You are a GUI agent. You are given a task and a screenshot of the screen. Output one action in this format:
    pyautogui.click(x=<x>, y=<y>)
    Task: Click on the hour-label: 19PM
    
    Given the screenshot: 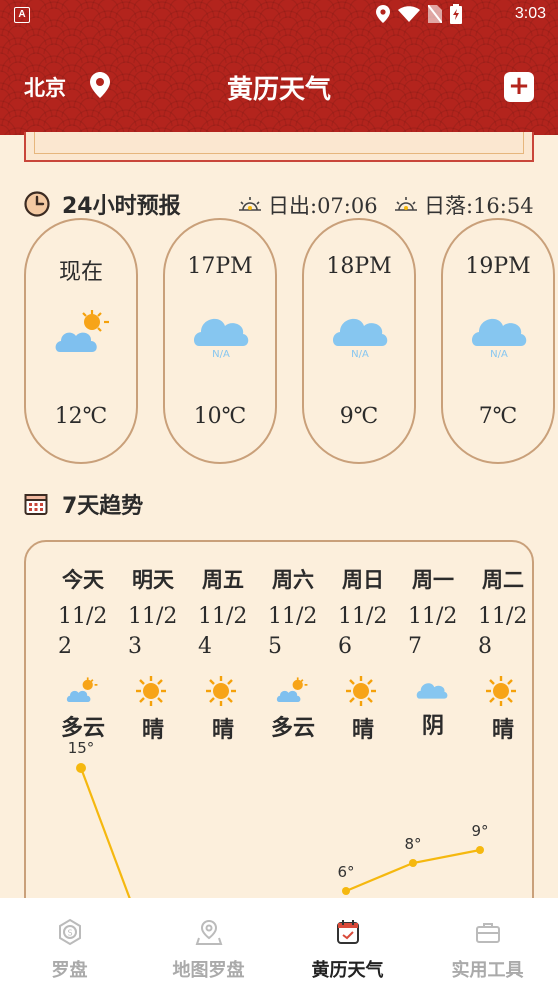 What is the action you would take?
    pyautogui.click(x=498, y=266)
    